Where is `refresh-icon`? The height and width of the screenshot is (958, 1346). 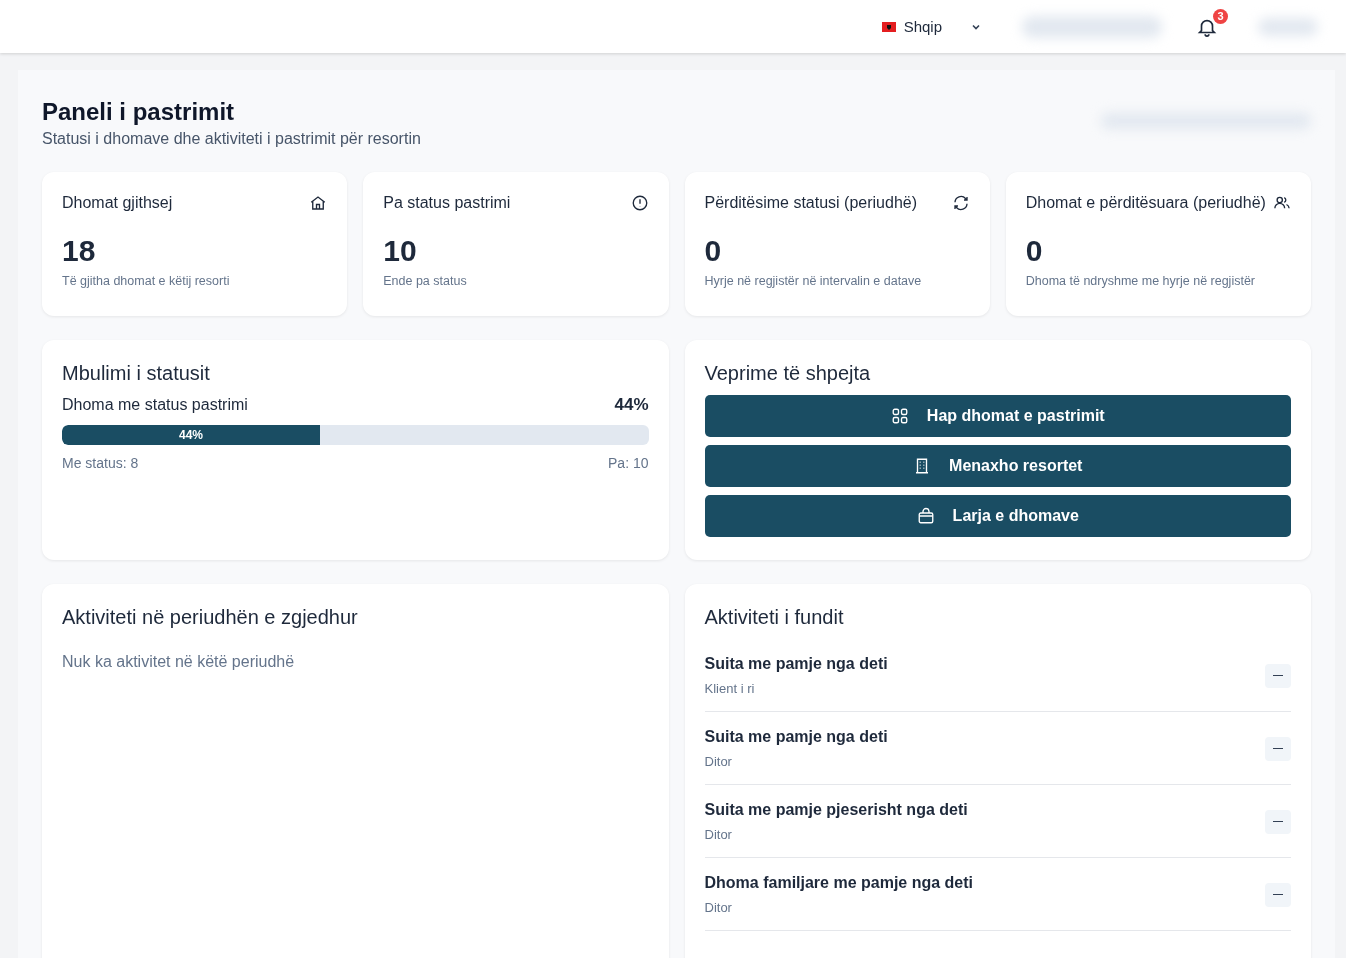
refresh-icon is located at coordinates (960, 203).